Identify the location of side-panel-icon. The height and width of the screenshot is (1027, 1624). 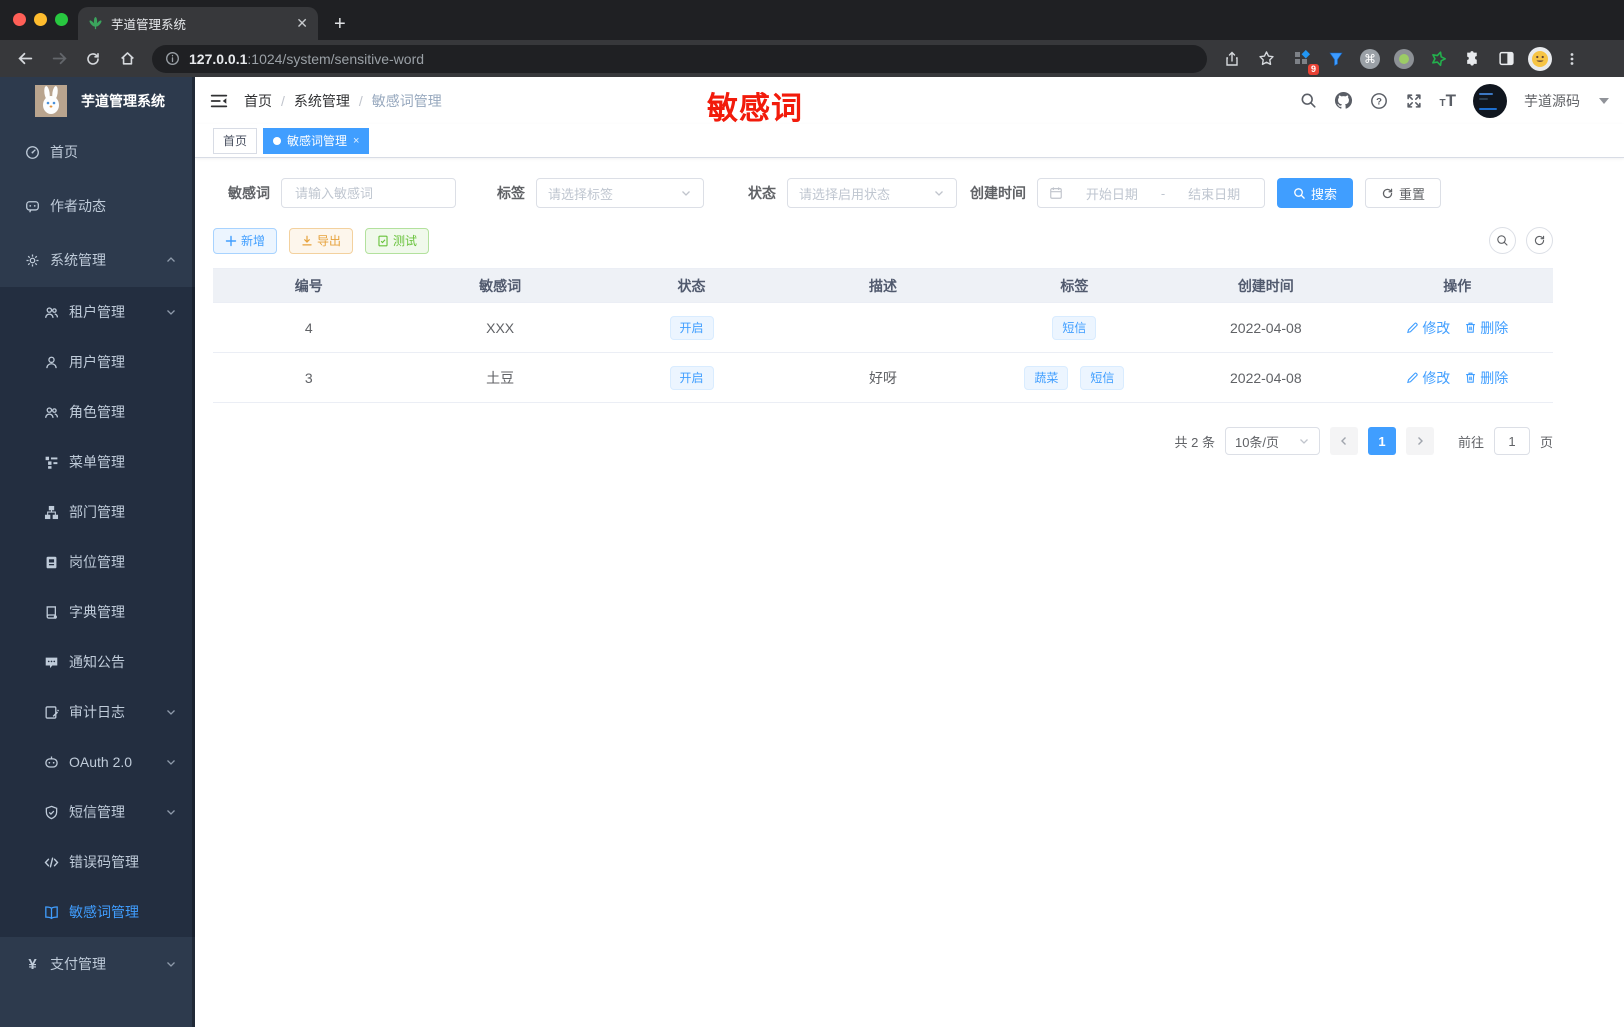
(1506, 59).